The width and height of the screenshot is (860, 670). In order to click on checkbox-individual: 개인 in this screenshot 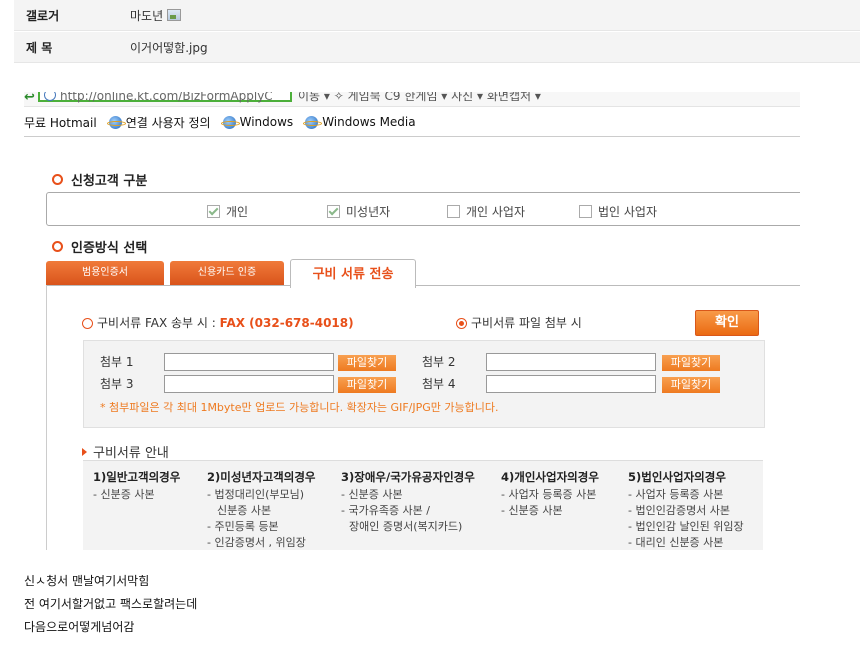, I will do `click(227, 211)`.